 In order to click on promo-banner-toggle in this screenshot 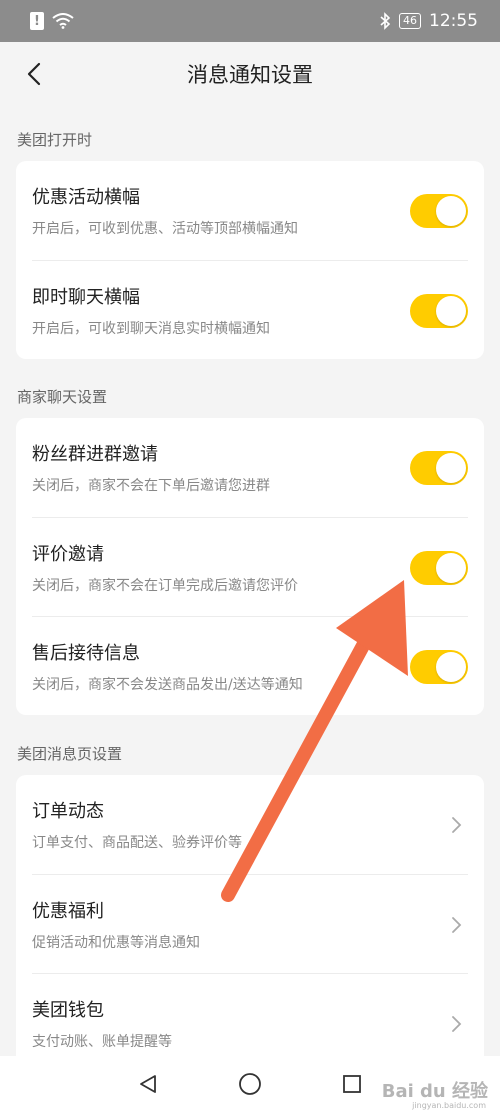, I will do `click(439, 211)`.